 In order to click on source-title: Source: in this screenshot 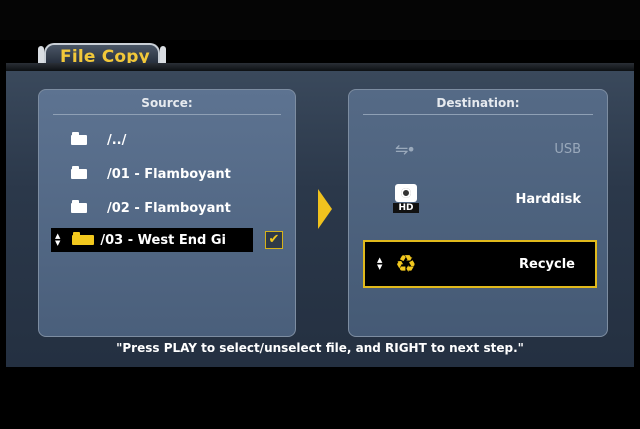, I will do `click(167, 103)`.